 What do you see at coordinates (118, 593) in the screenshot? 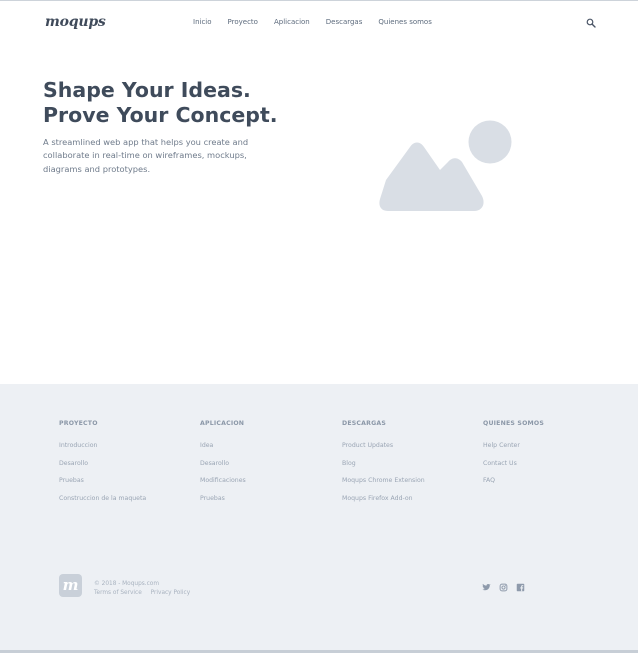
I see `terms-link: Terms of Service` at bounding box center [118, 593].